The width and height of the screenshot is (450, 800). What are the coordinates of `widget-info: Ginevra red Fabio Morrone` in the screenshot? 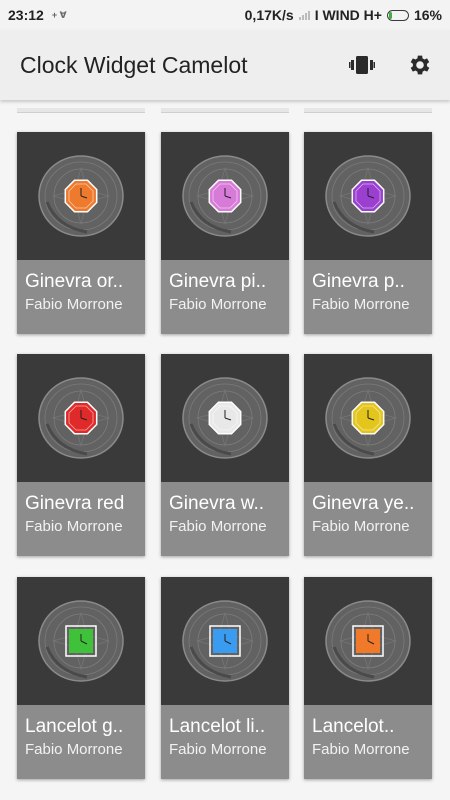 It's located at (81, 519).